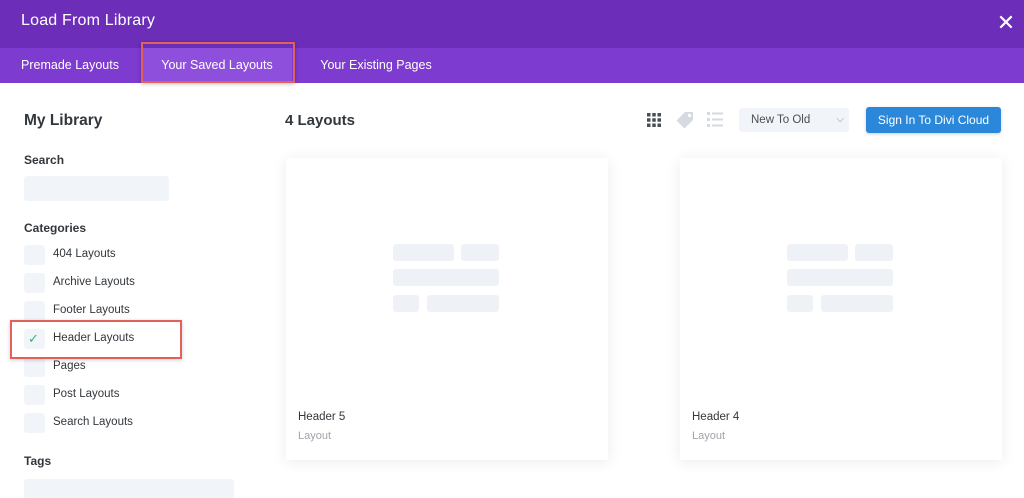  What do you see at coordinates (134, 395) in the screenshot?
I see `category-post-layouts: Post Layouts` at bounding box center [134, 395].